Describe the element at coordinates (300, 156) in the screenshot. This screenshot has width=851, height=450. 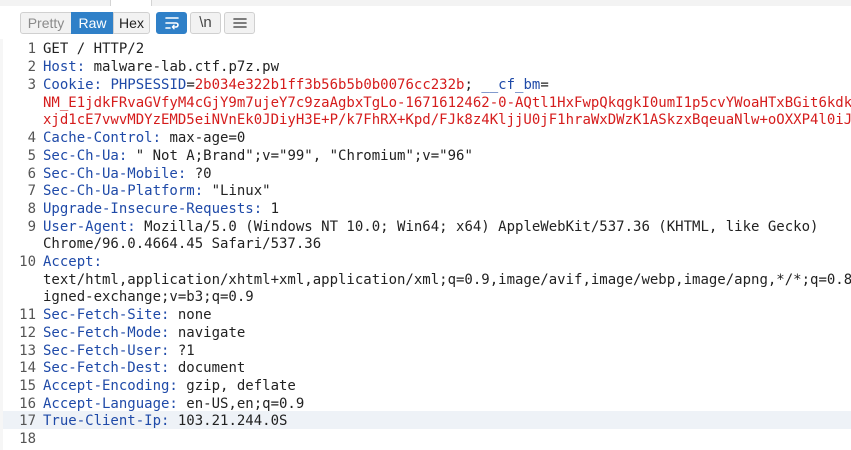
I see `header-value: " Not A;Brand";v="99", "Chromium";v="96"` at that location.